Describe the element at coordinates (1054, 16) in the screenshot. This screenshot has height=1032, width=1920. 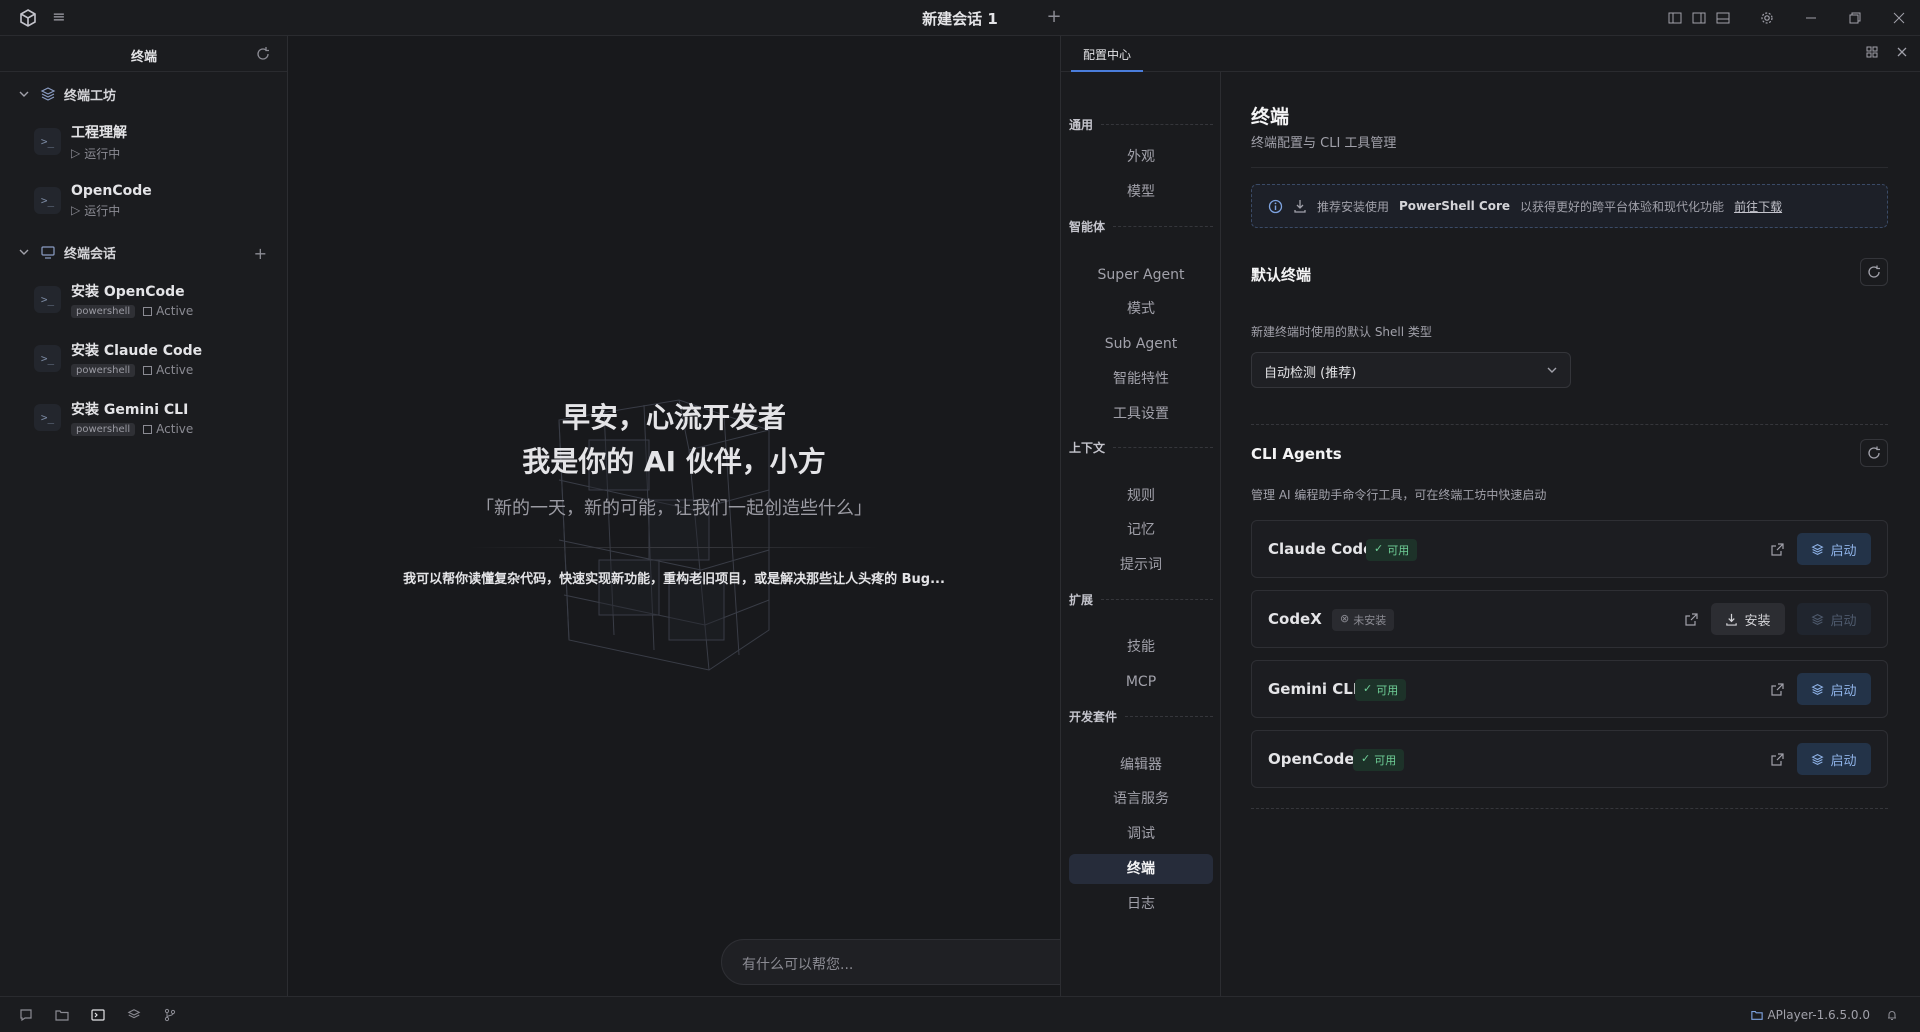
I see `new-session-plus-icon: +` at that location.